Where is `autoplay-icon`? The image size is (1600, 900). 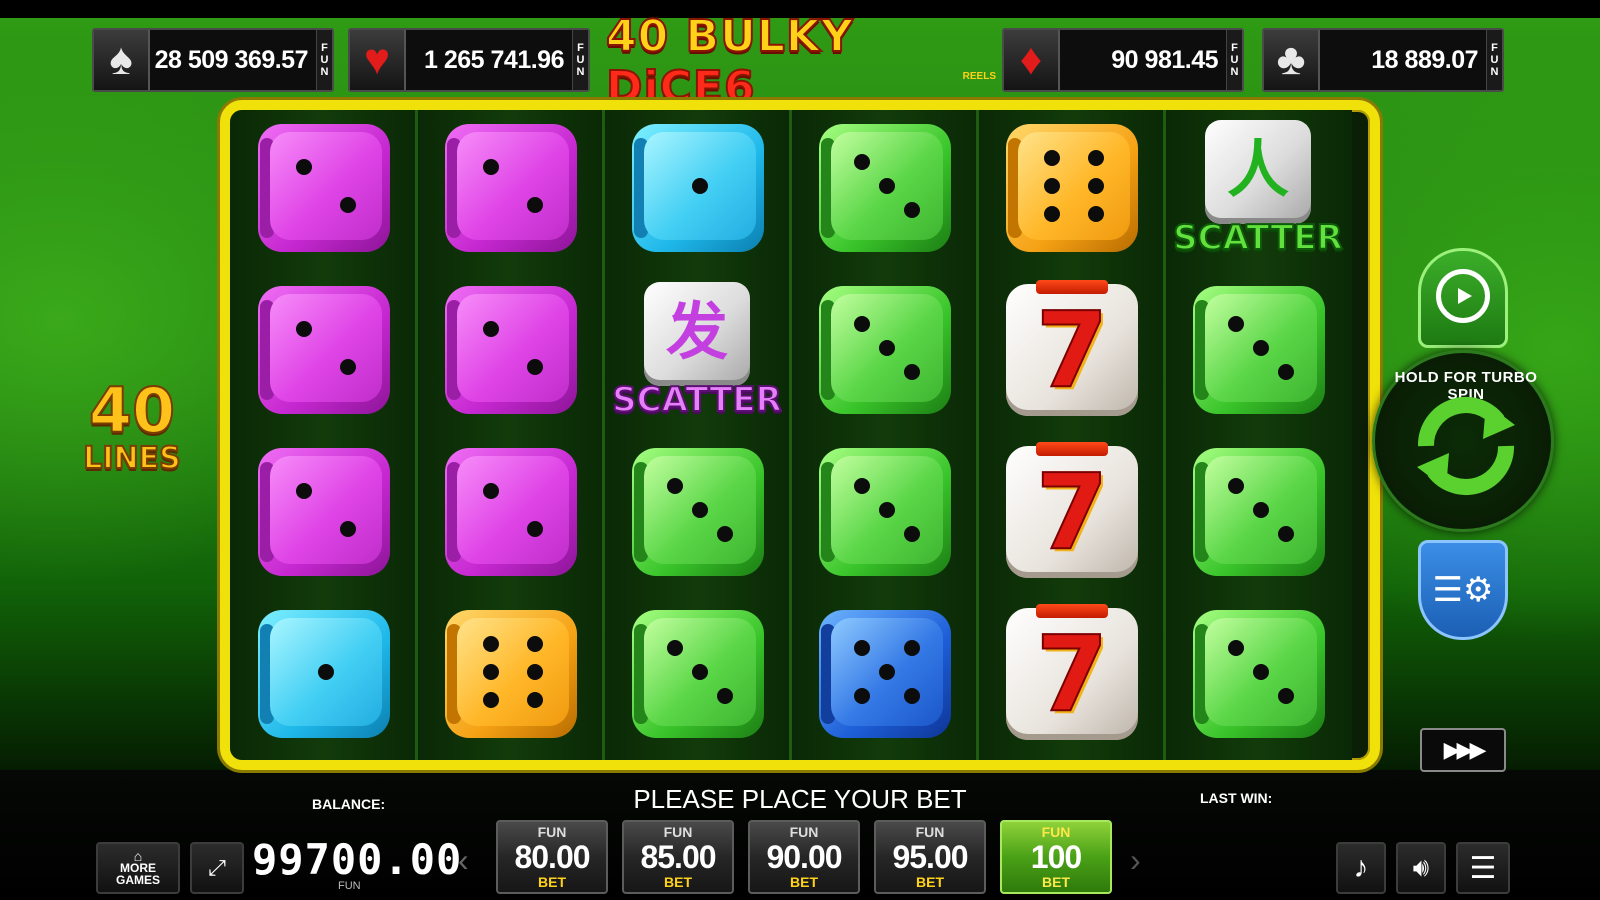 autoplay-icon is located at coordinates (1463, 296).